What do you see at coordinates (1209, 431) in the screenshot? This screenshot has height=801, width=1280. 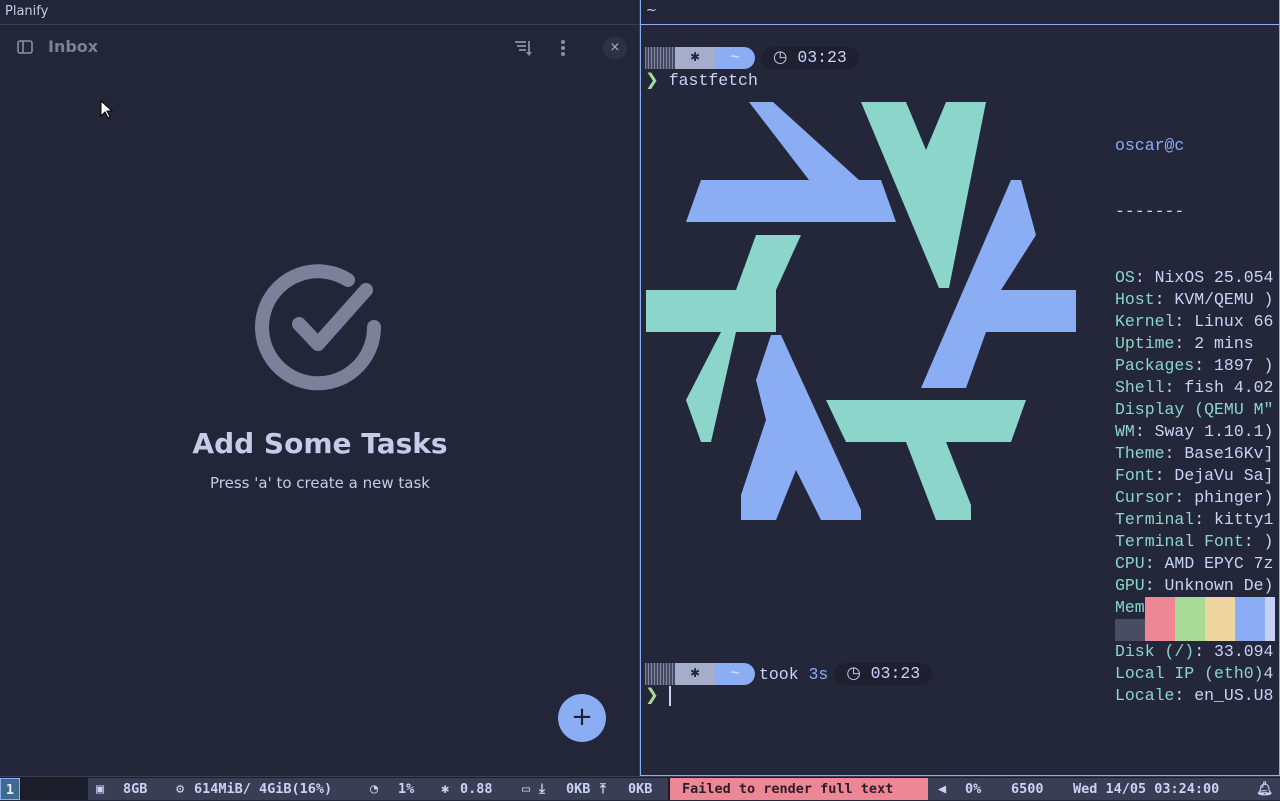 I see `info-value: Sway 1.10.1)` at bounding box center [1209, 431].